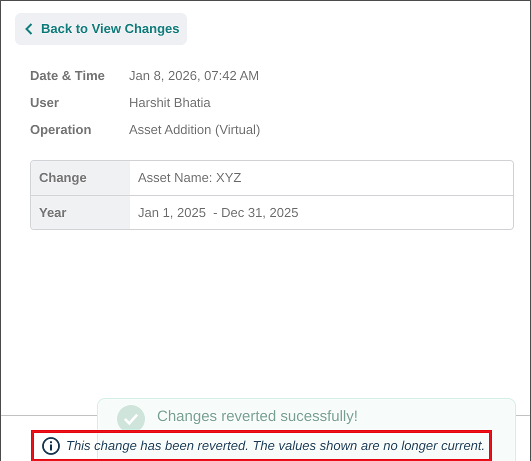  What do you see at coordinates (257, 416) in the screenshot?
I see `toast-message: Changes reverted sucessfully!` at bounding box center [257, 416].